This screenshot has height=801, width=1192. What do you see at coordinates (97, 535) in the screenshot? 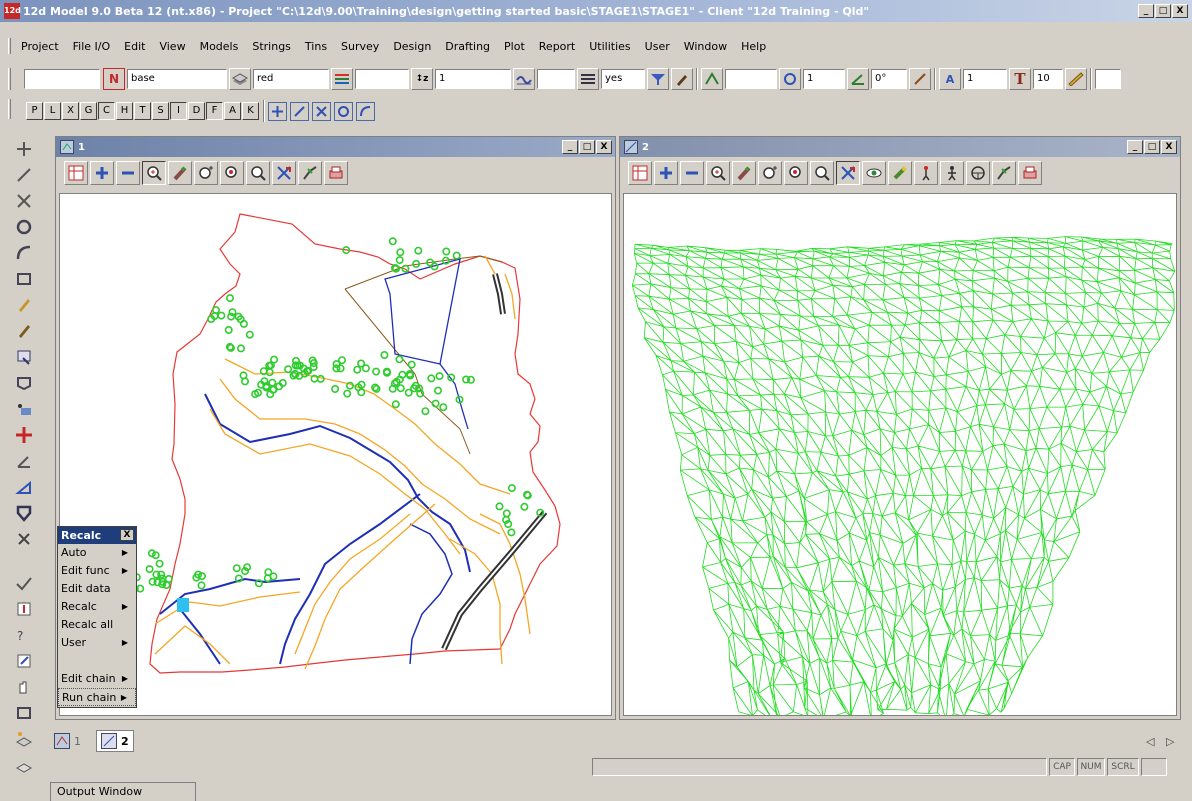
I see `recalc-menu-title: Recalc X` at bounding box center [97, 535].